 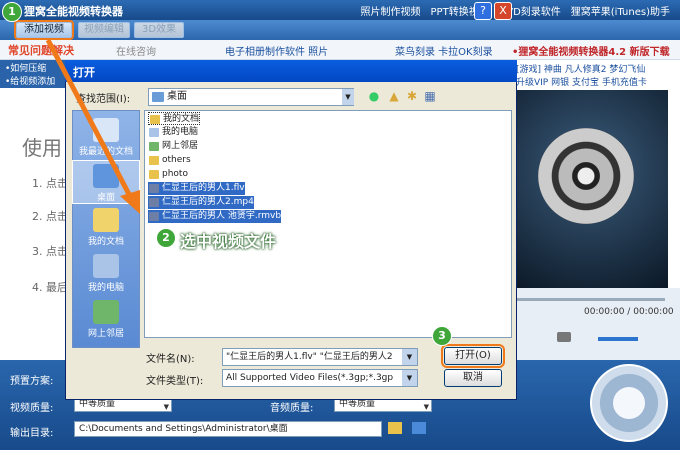 I want to click on film-reel-icon, so click(x=586, y=176).